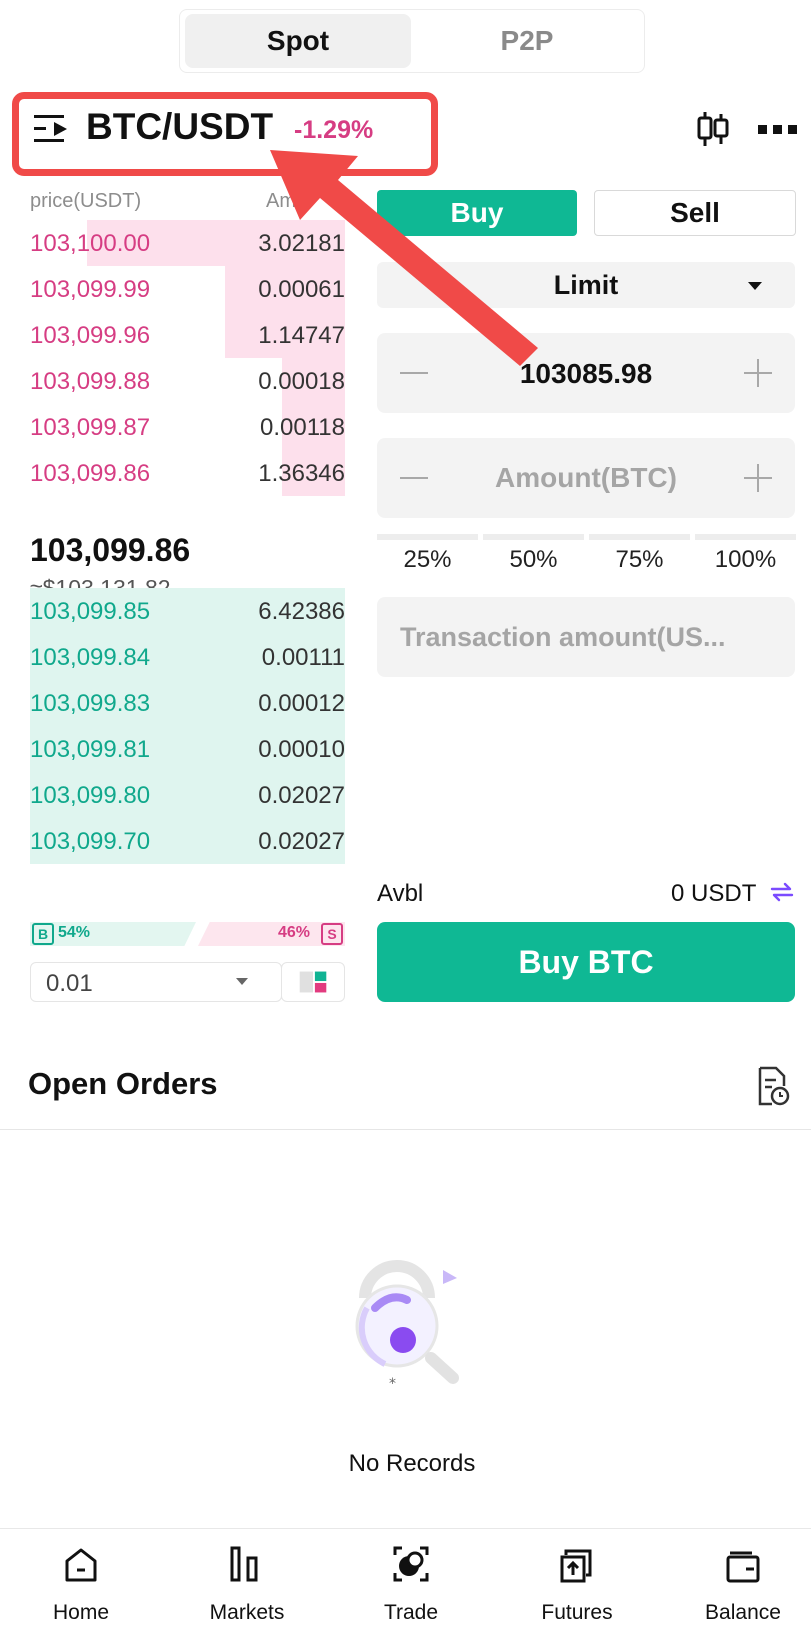  What do you see at coordinates (90, 427) in the screenshot?
I see `row-price: 103,099.87` at bounding box center [90, 427].